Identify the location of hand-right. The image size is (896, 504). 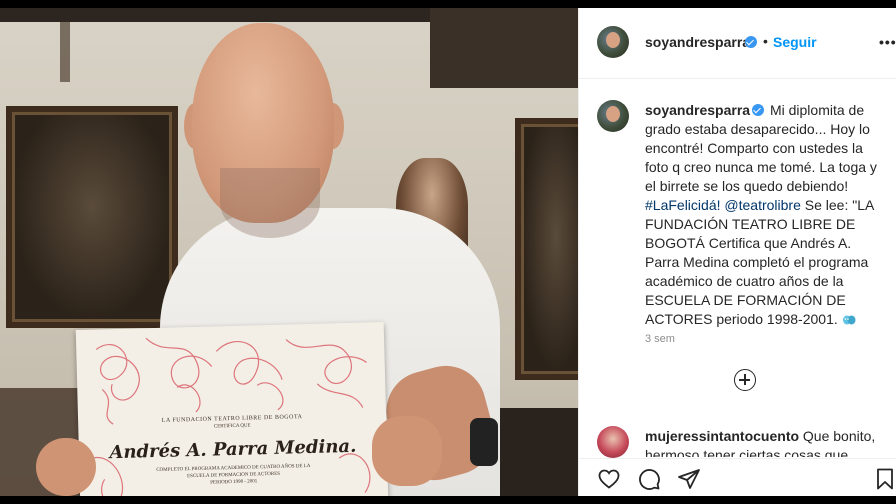
(407, 451).